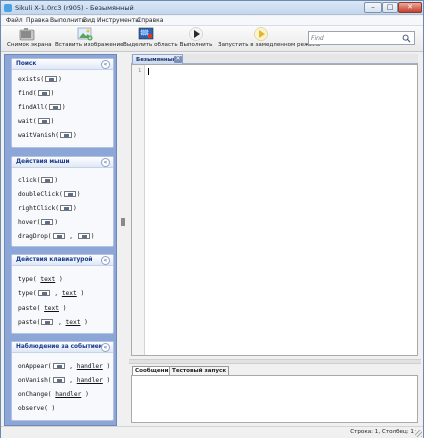  I want to click on panel-find-header: Поиск «, so click(62, 64).